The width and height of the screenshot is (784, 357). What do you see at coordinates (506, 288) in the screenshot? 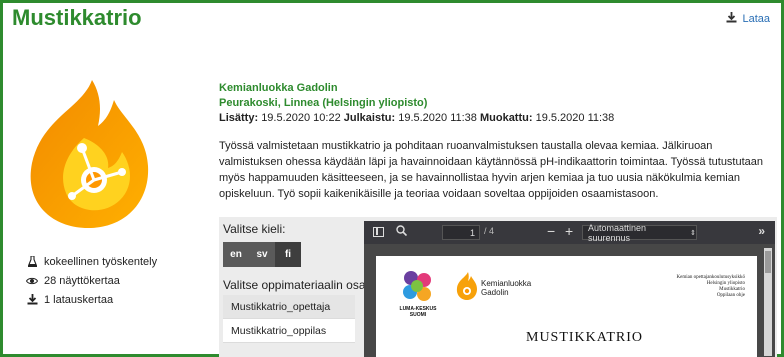
I see `kemianluokka-small-text: Kemianluokka Gadolin` at bounding box center [506, 288].